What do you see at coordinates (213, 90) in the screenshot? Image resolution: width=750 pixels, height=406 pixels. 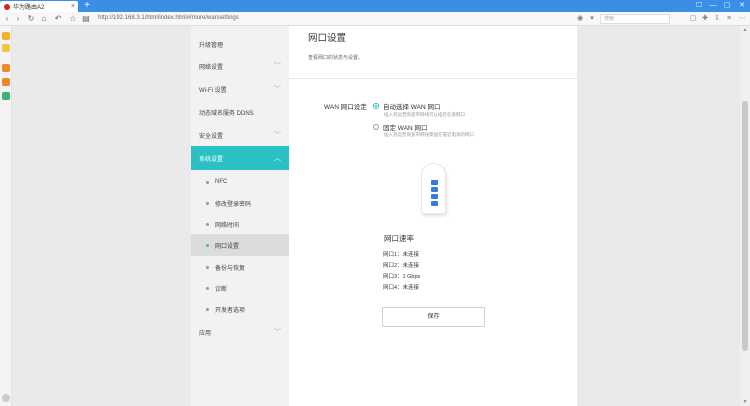 I see `sidebar-item-label: Wi-Fi 设置` at bounding box center [213, 90].